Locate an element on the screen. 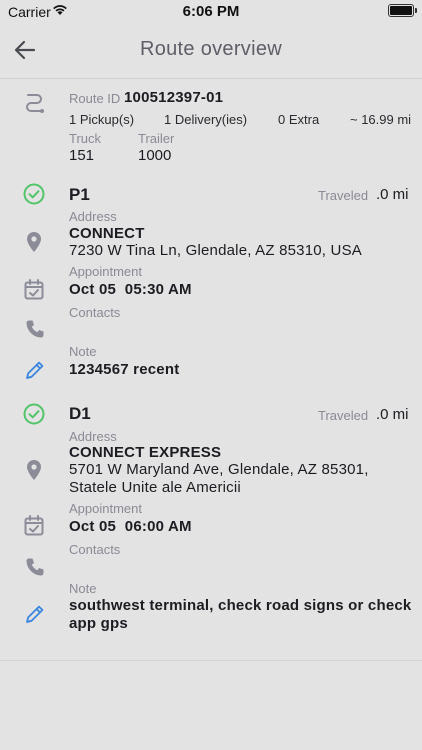  truck-value: 151 is located at coordinates (82, 155).